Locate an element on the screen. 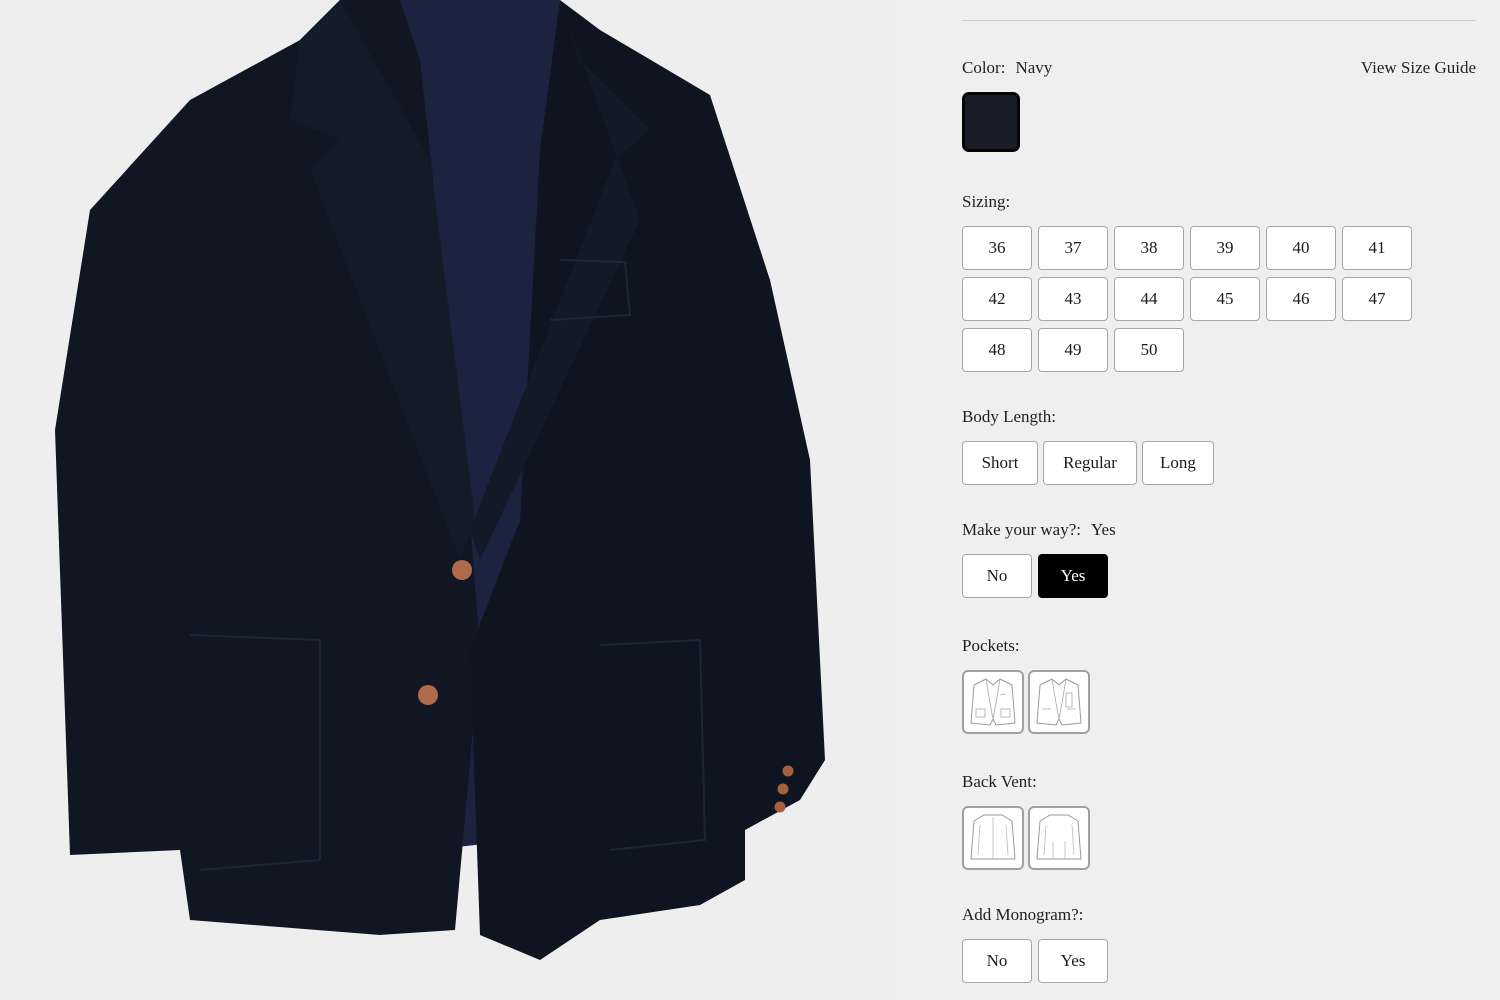  color-swatch-navy is located at coordinates (991, 122).